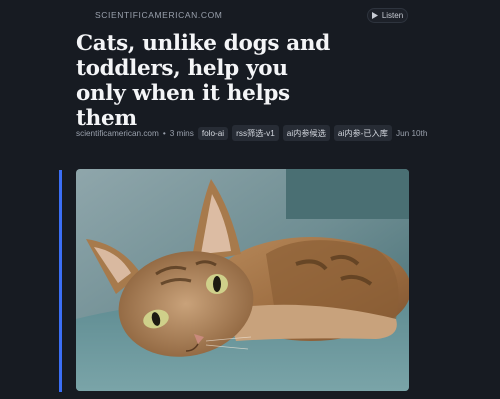 The image size is (500, 399). Describe the element at coordinates (362, 133) in the screenshot. I see `tag-ai-stored: ai内参-已入库` at that location.